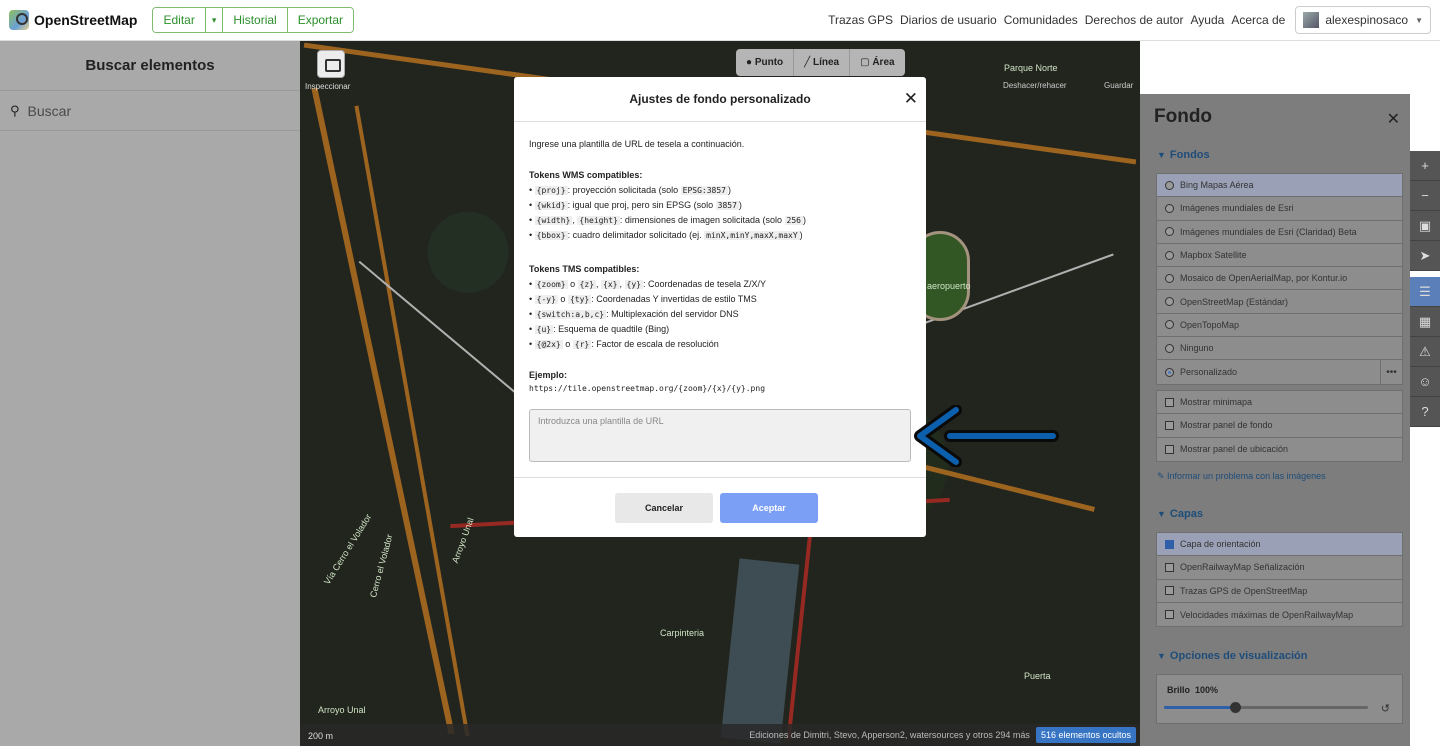 Image resolution: width=1440 pixels, height=746 pixels. I want to click on background-option: Mapbox Satellite, so click(1279, 256).